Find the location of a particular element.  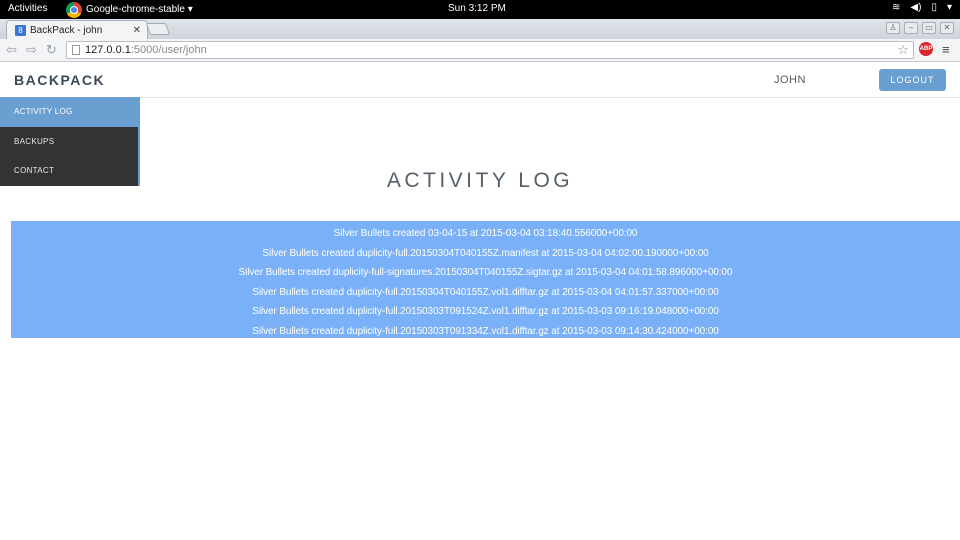

back-icon: ⇦ is located at coordinates (11, 50).